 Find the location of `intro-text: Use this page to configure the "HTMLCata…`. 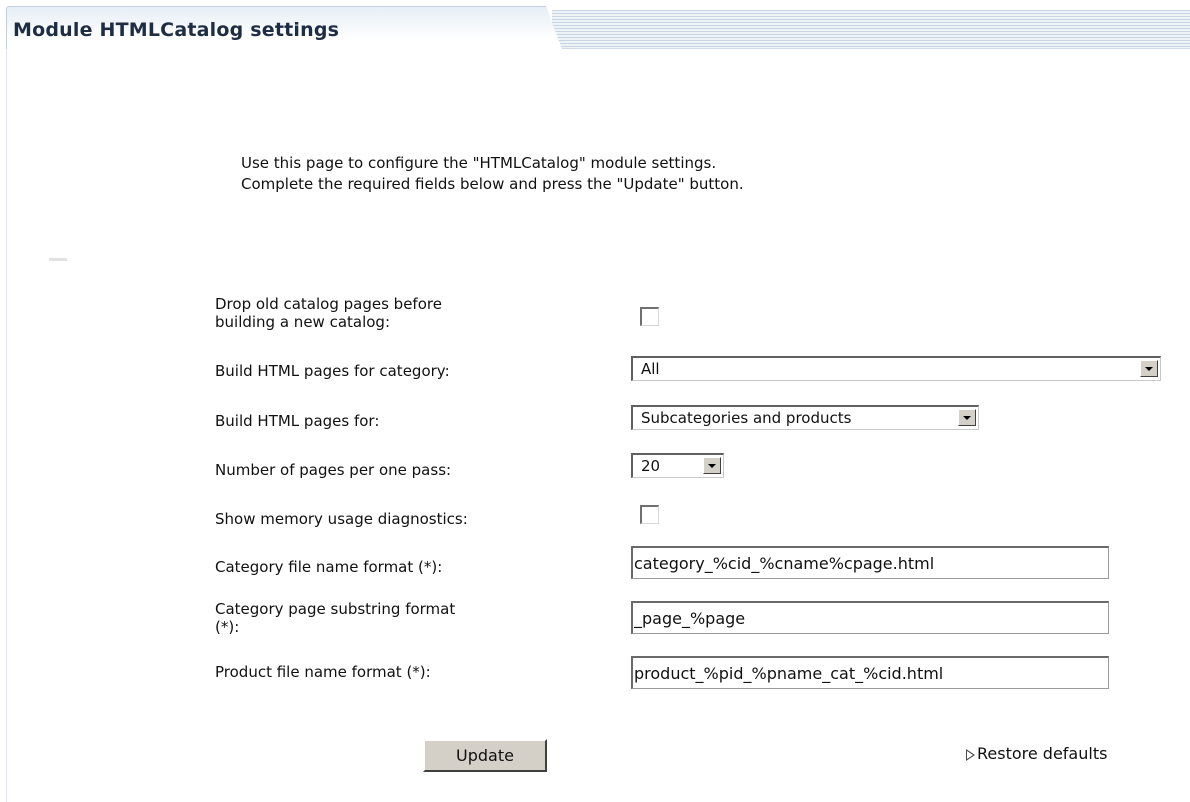

intro-text: Use this page to configure the "HTMLCata… is located at coordinates (492, 174).